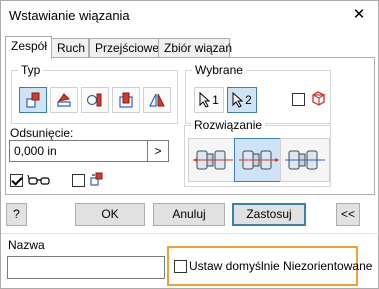  What do you see at coordinates (189, 214) in the screenshot?
I see `cancel-button: Anuluj` at bounding box center [189, 214].